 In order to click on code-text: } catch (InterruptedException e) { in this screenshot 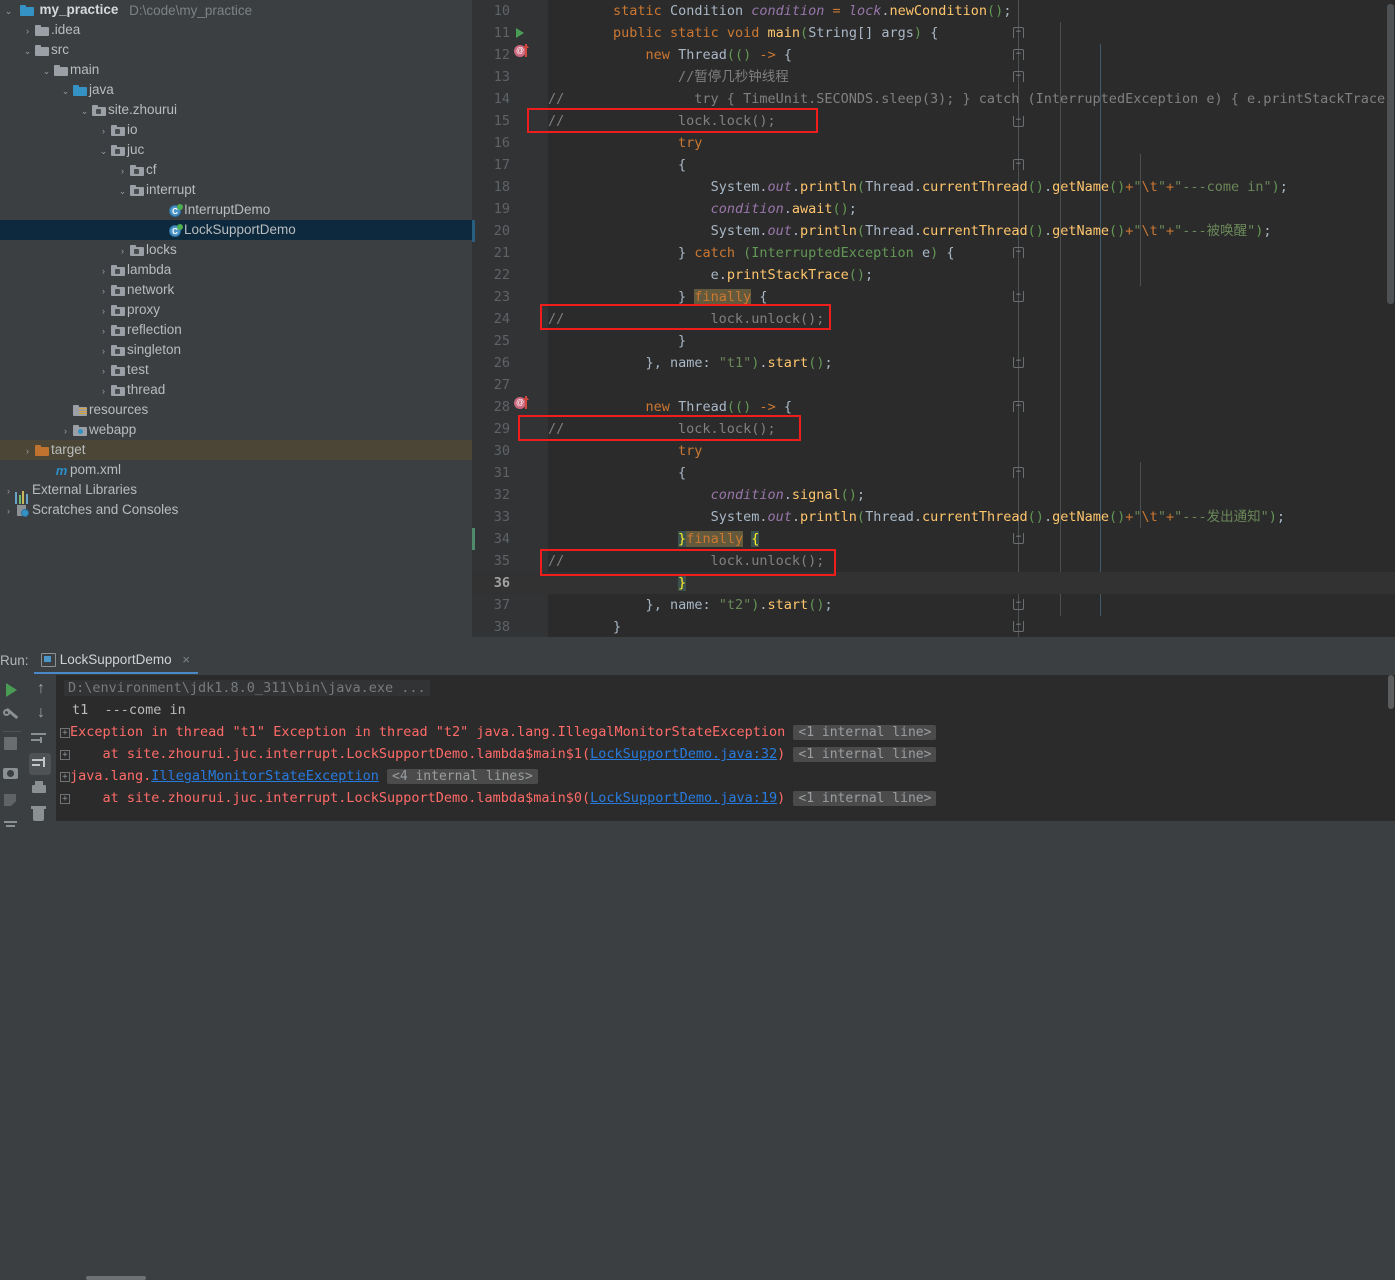, I will do `click(751, 253)`.